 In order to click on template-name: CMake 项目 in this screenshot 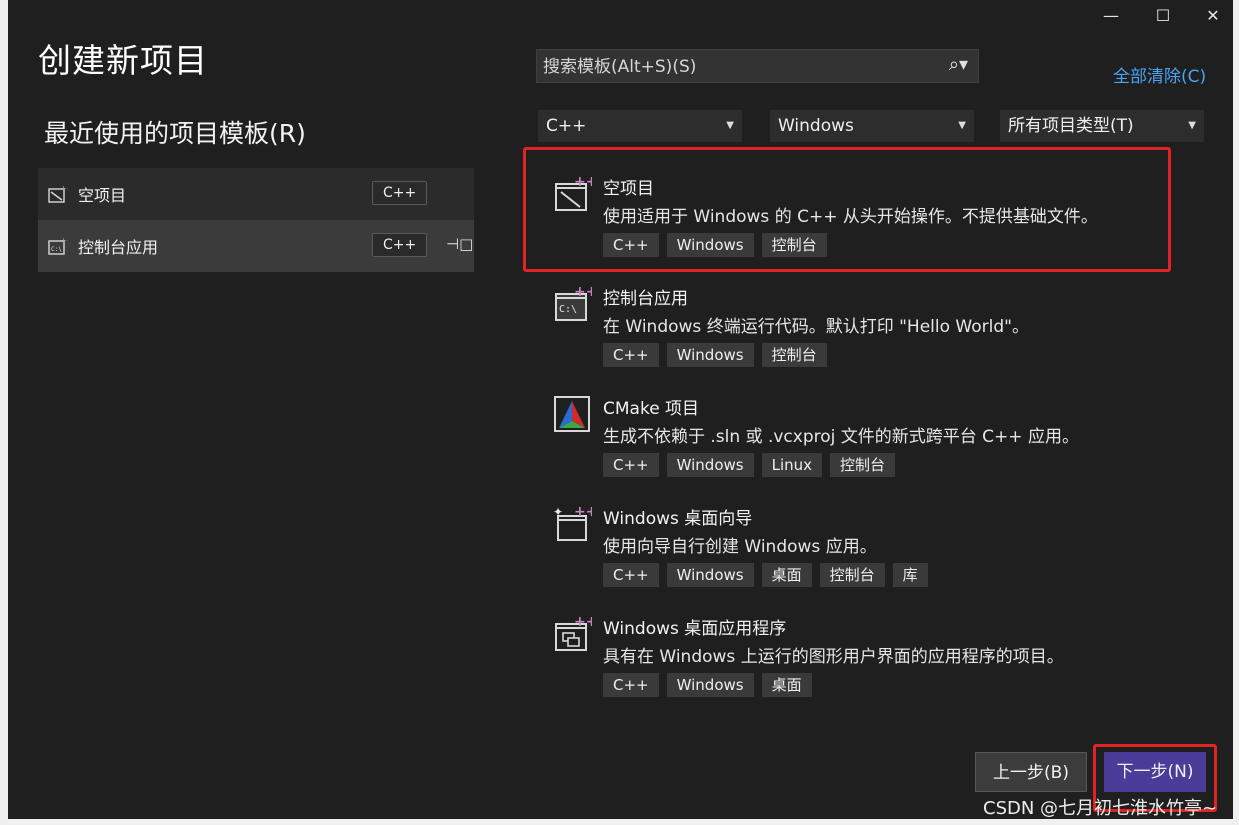, I will do `click(651, 409)`.